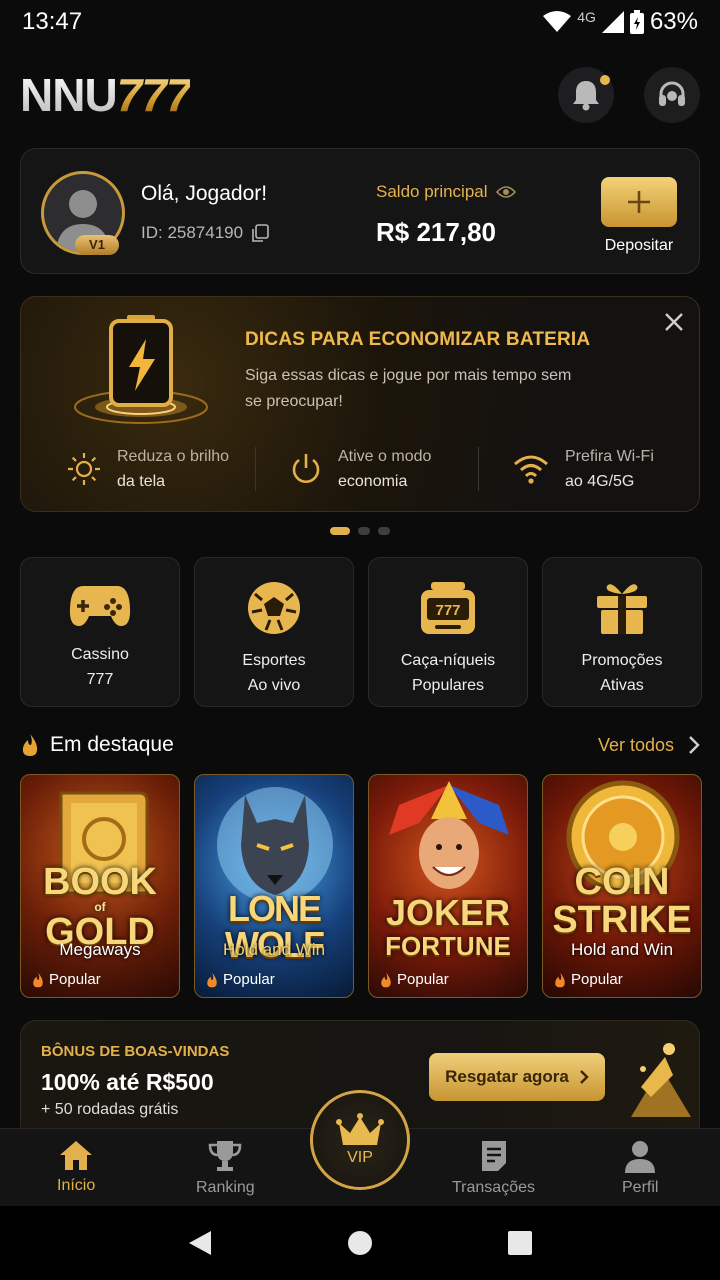  I want to click on crown-icon, so click(360, 1129).